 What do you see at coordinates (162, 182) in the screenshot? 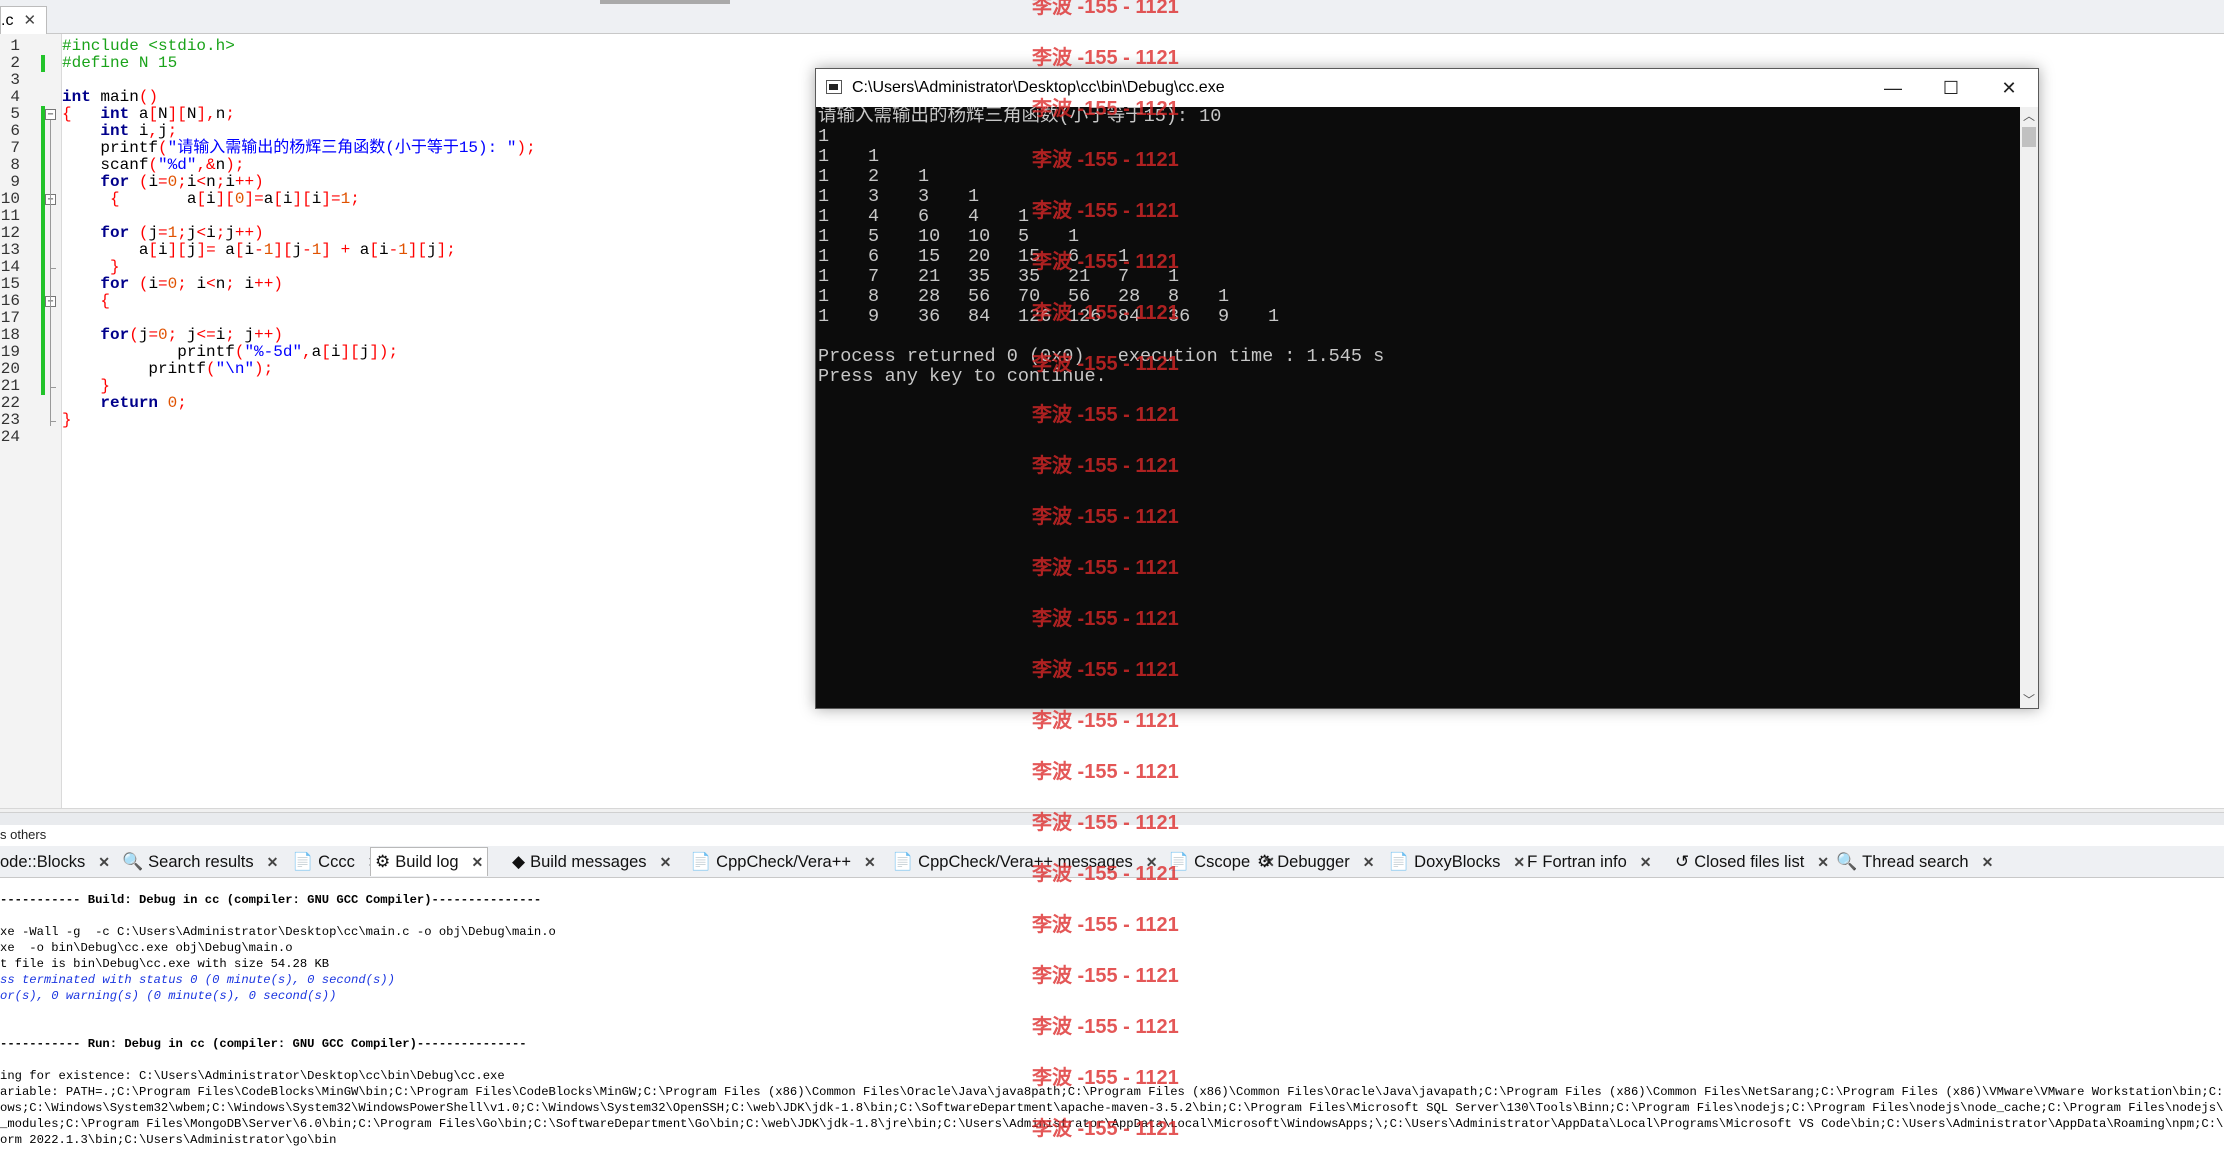
I see `code-line: for (i=0;i<n;i++)` at bounding box center [162, 182].